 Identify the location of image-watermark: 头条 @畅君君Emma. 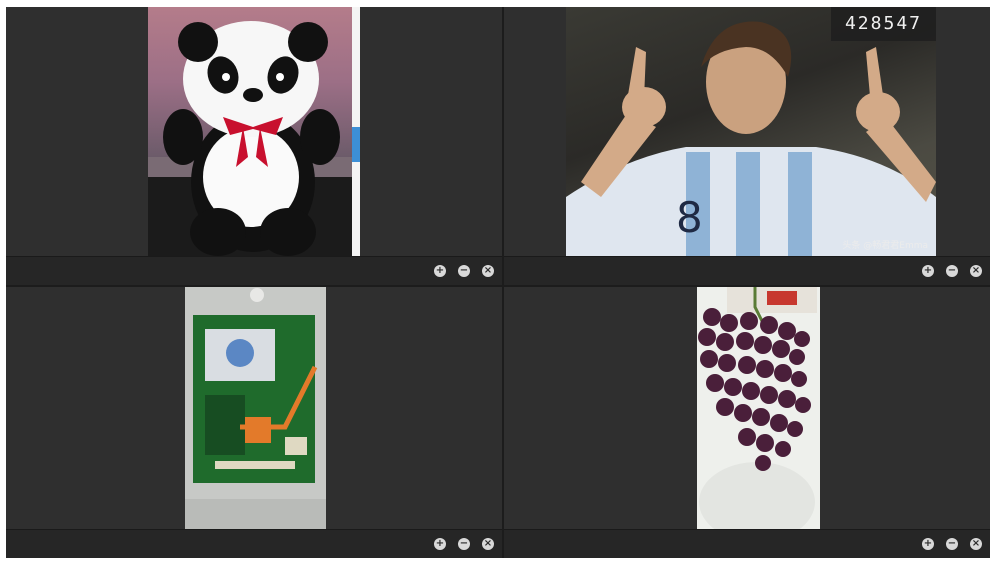
(885, 246).